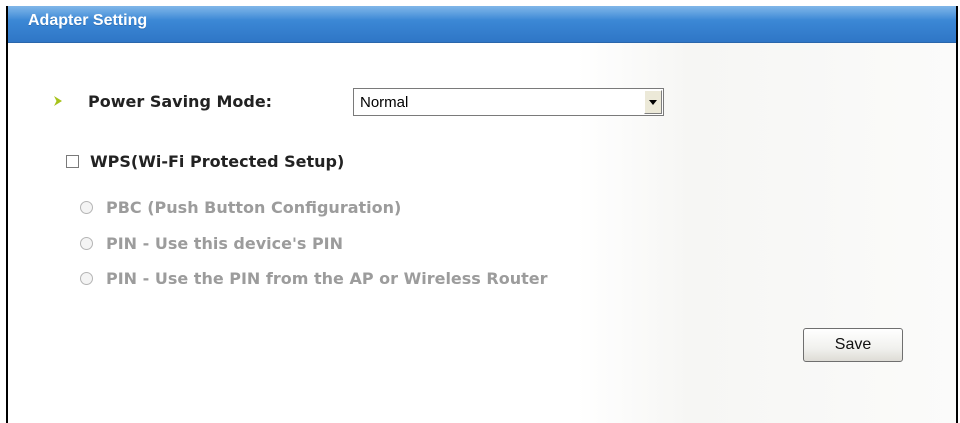 The width and height of the screenshot is (960, 423). I want to click on panel-header: Adapter Setting, so click(482, 24).